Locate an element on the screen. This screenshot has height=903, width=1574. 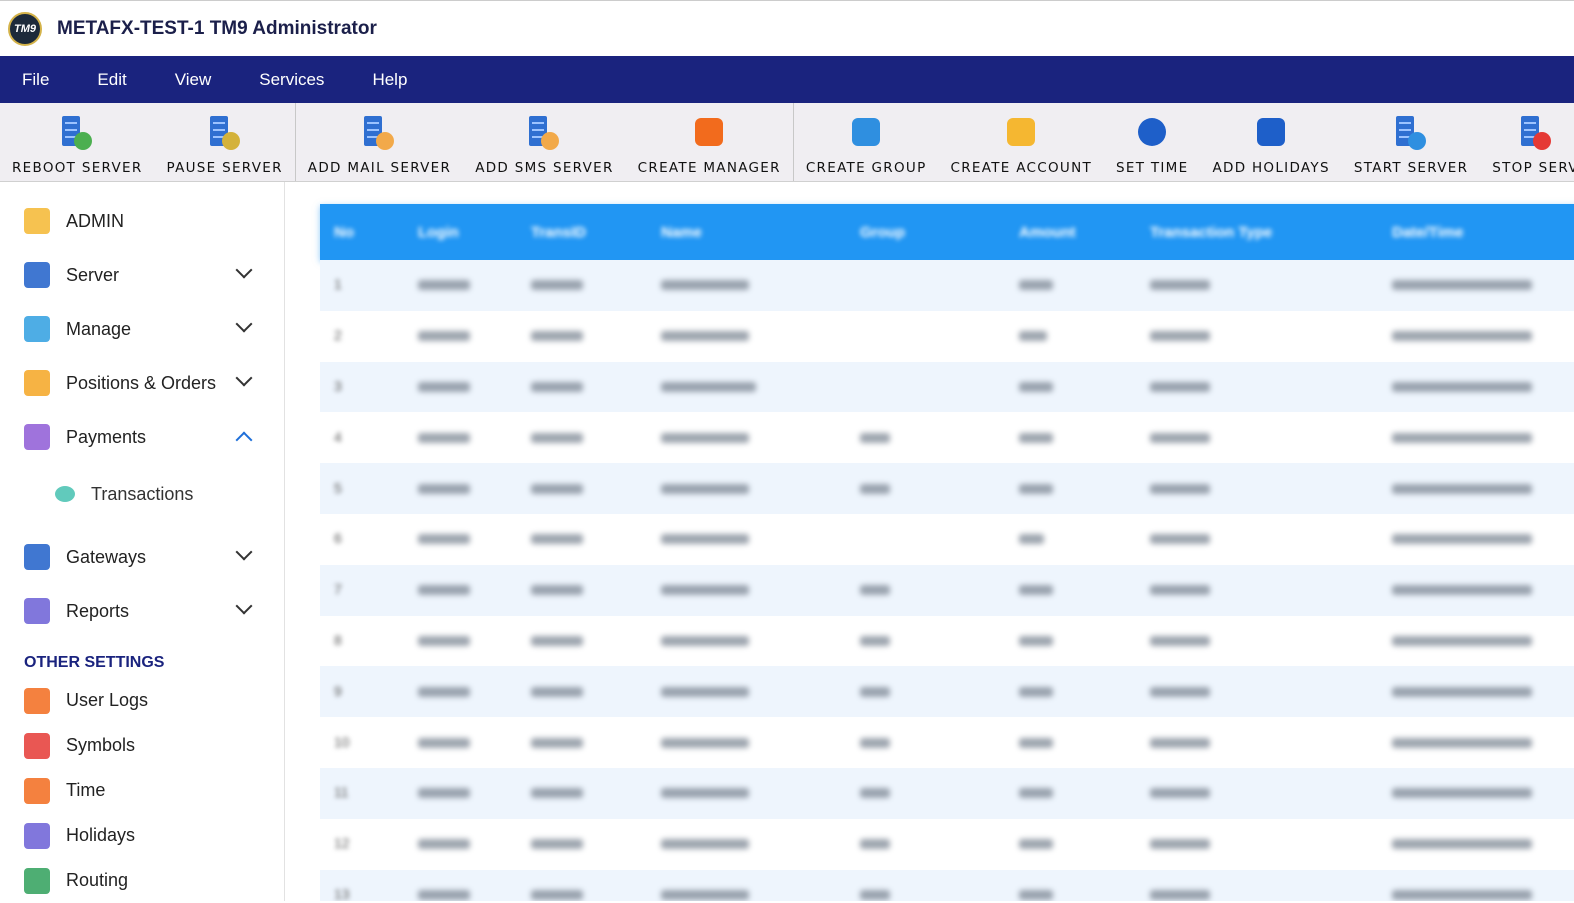
sidebar-item-server: Server is located at coordinates (142, 275).